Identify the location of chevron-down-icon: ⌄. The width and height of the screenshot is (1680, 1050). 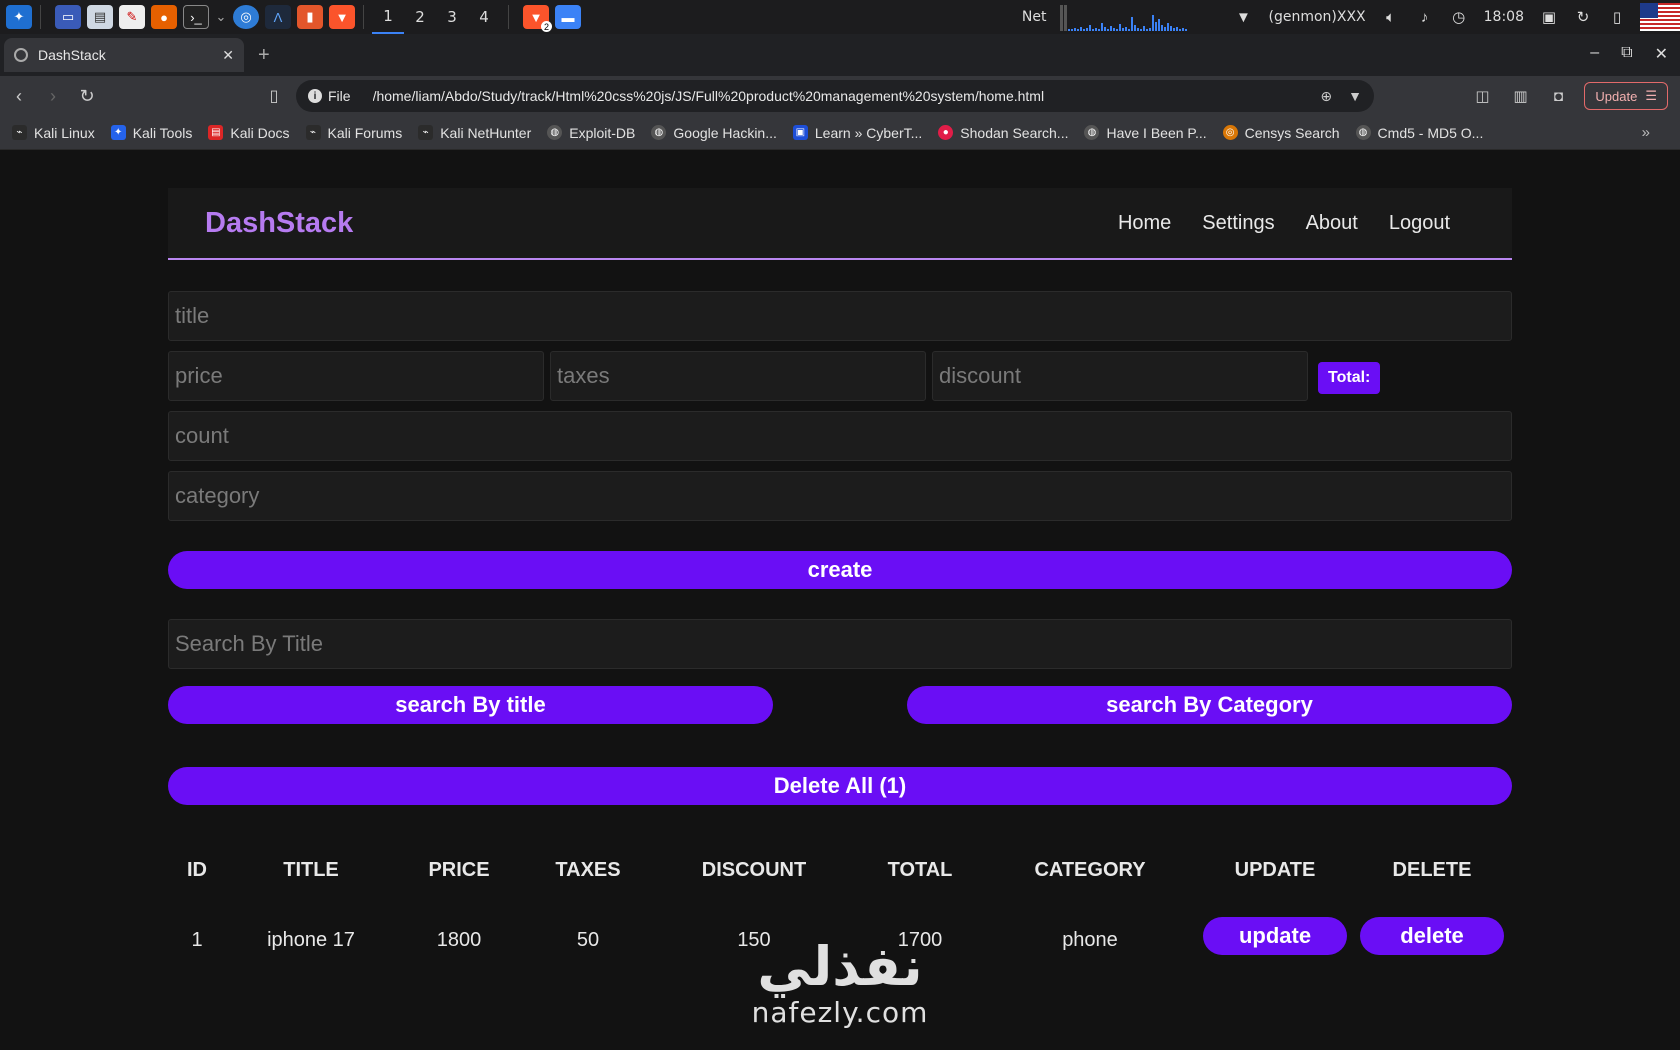
(221, 17).